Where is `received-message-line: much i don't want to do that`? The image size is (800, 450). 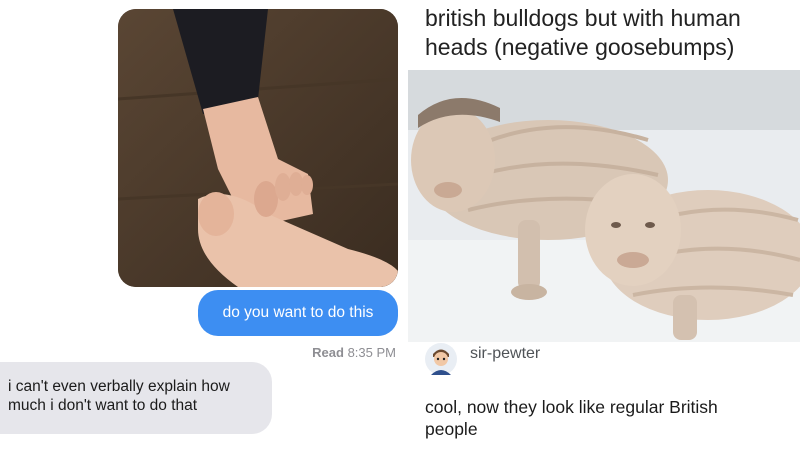
received-message-line: much i don't want to do that is located at coordinates (103, 405).